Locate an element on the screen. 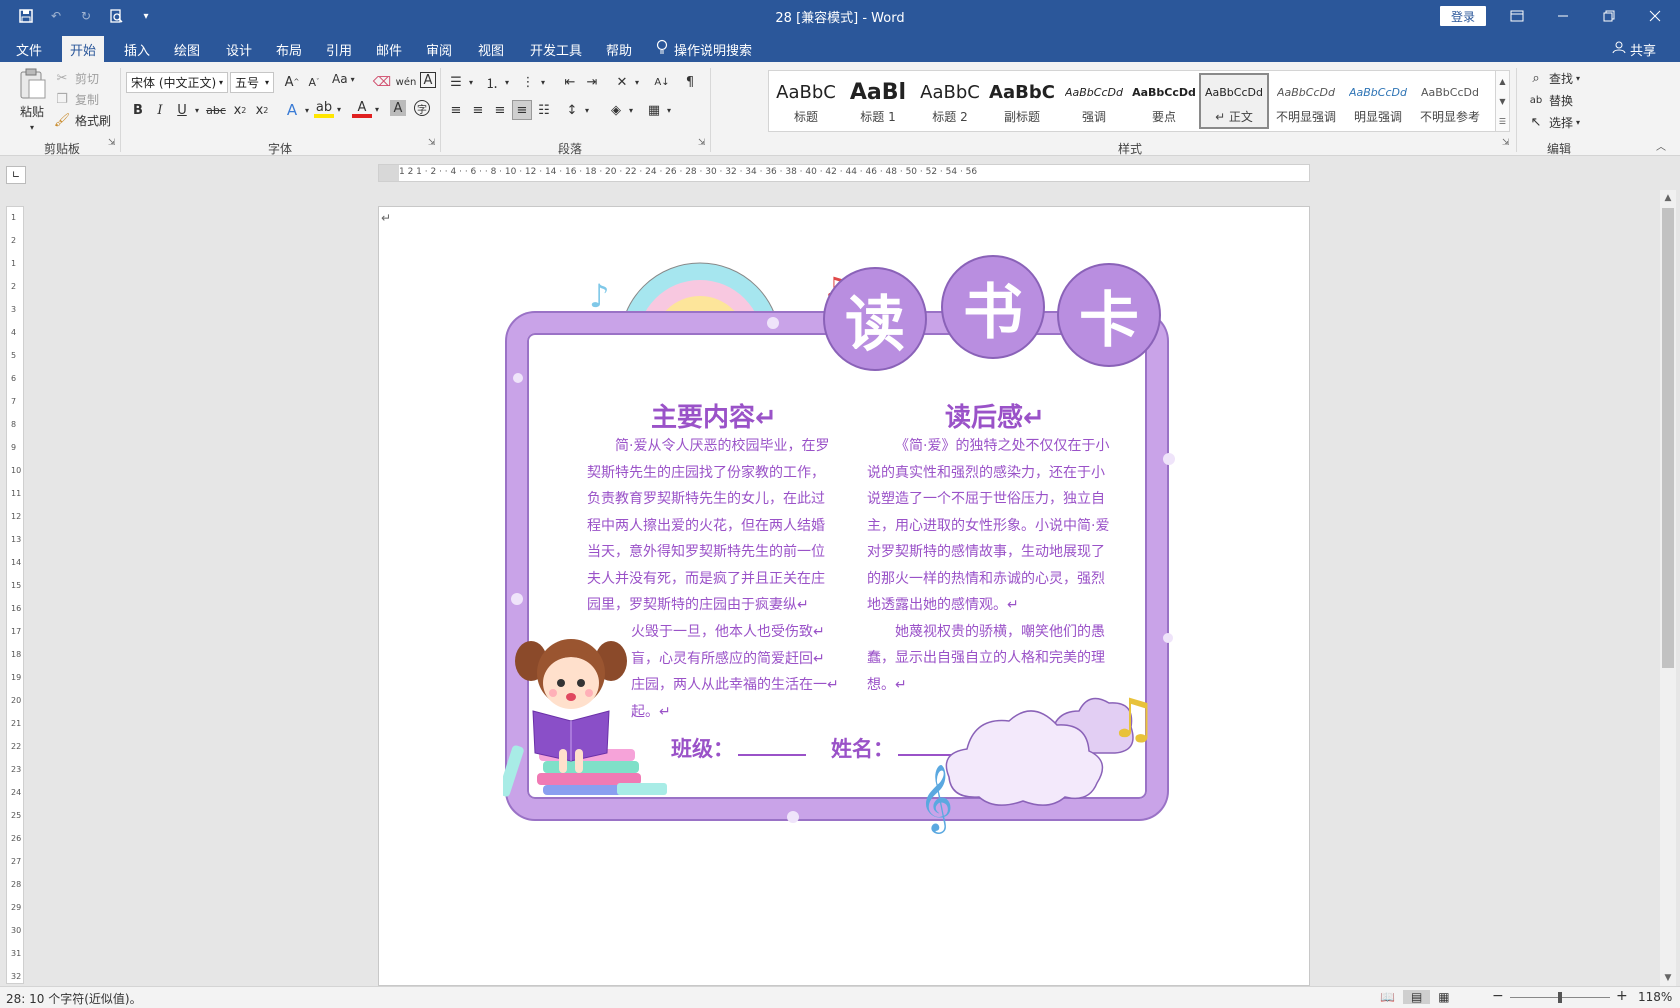  clear-formatting-button: ⌫ is located at coordinates (382, 82).